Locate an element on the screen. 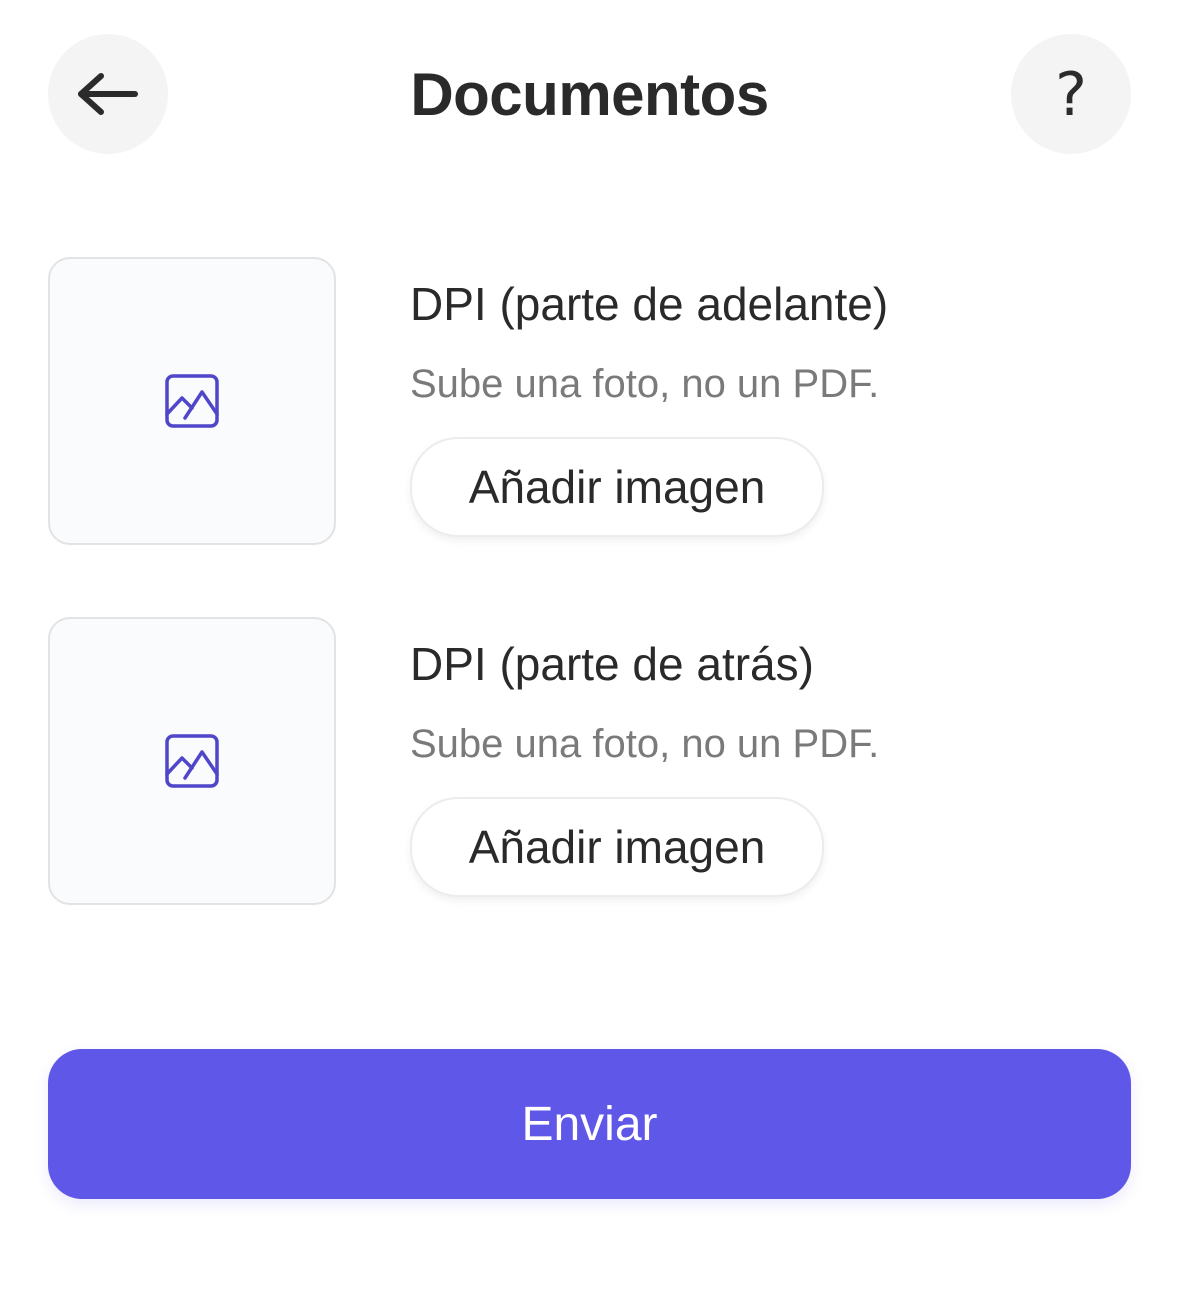  document-title: DPI (parte de adelante) is located at coordinates (649, 304).